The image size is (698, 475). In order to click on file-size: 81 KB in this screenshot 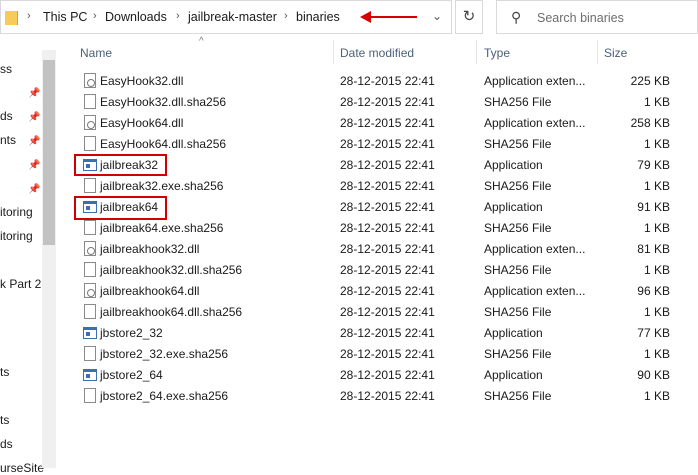, I will do `click(653, 249)`.